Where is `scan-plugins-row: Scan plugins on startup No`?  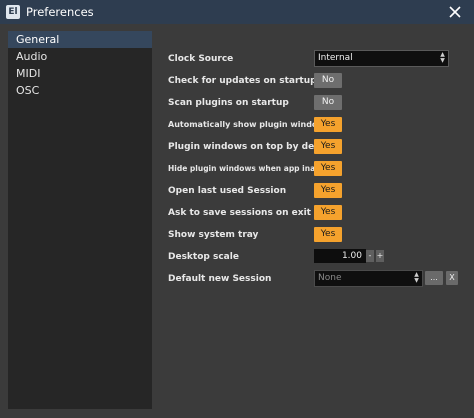
scan-plugins-row: Scan plugins on startup No is located at coordinates (318, 103).